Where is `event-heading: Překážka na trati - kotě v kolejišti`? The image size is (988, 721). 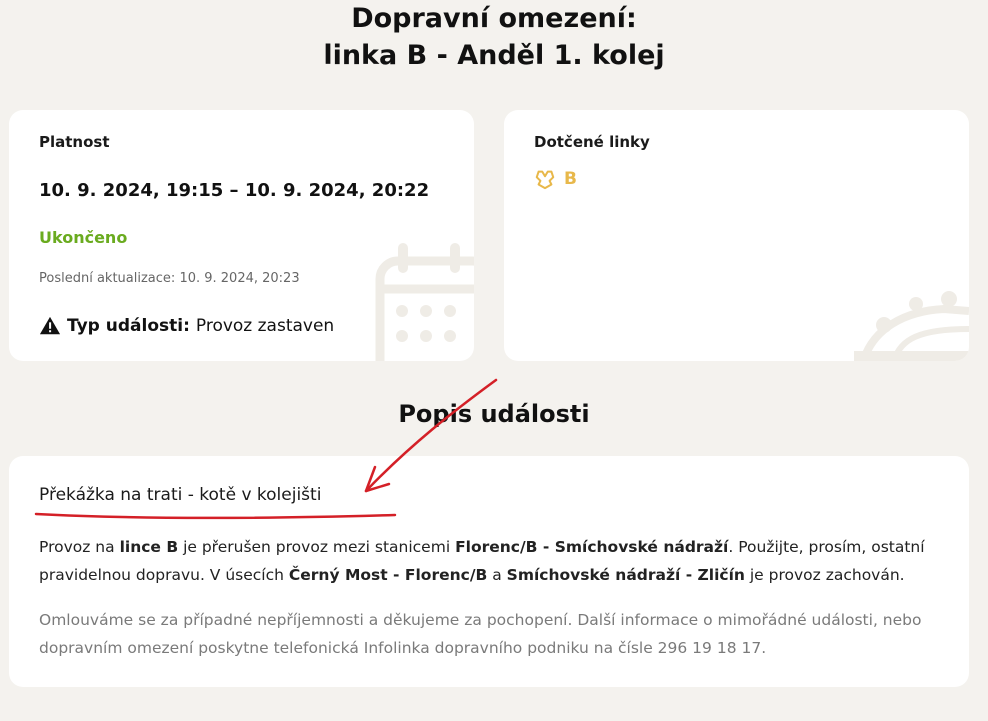 event-heading: Překážka na trati - kotě v kolejišti is located at coordinates (180, 495).